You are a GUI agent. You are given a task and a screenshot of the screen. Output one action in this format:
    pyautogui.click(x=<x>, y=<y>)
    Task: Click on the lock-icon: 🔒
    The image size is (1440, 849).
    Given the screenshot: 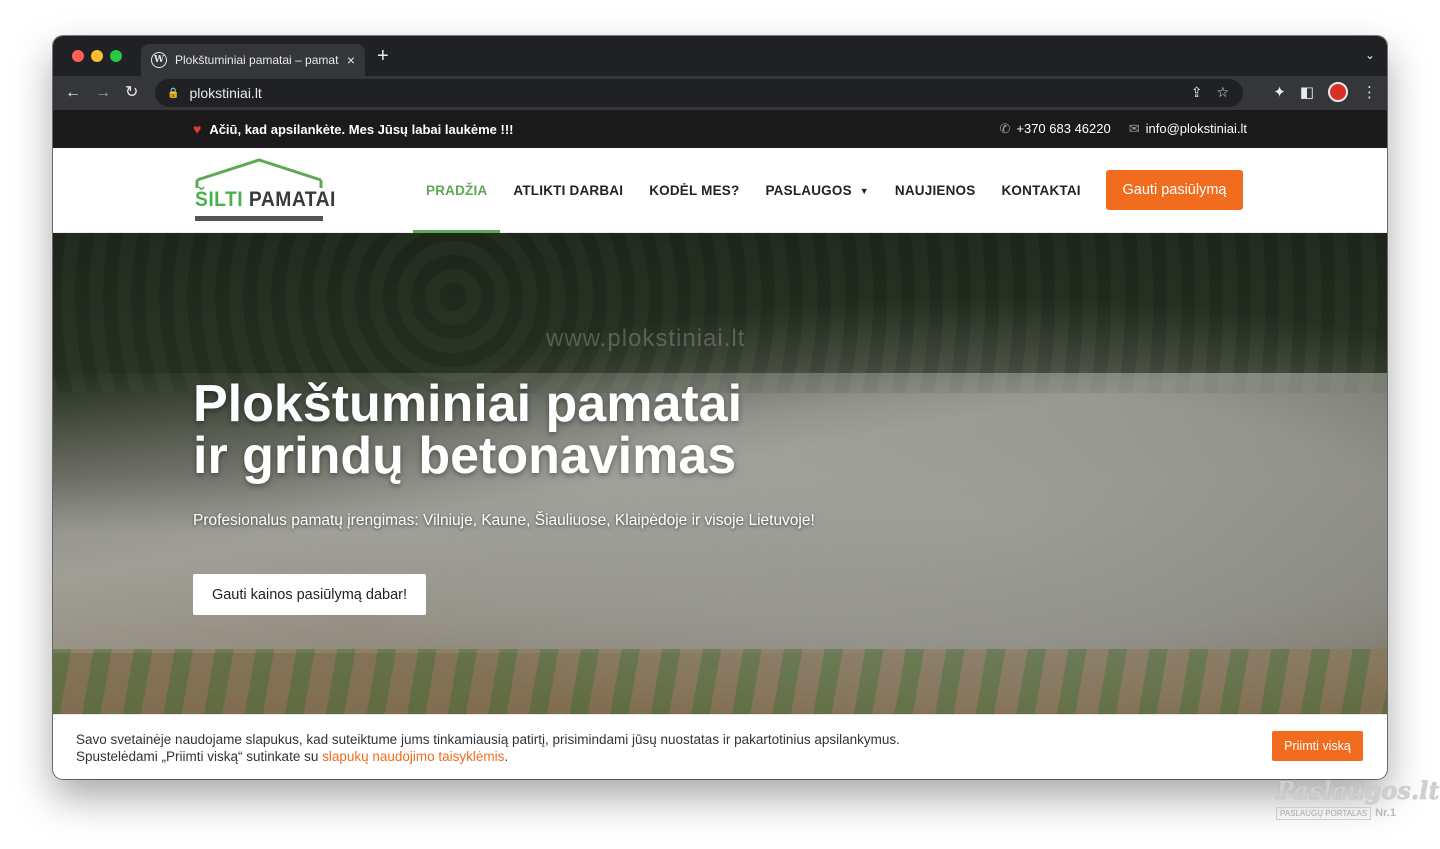 What is the action you would take?
    pyautogui.click(x=173, y=93)
    